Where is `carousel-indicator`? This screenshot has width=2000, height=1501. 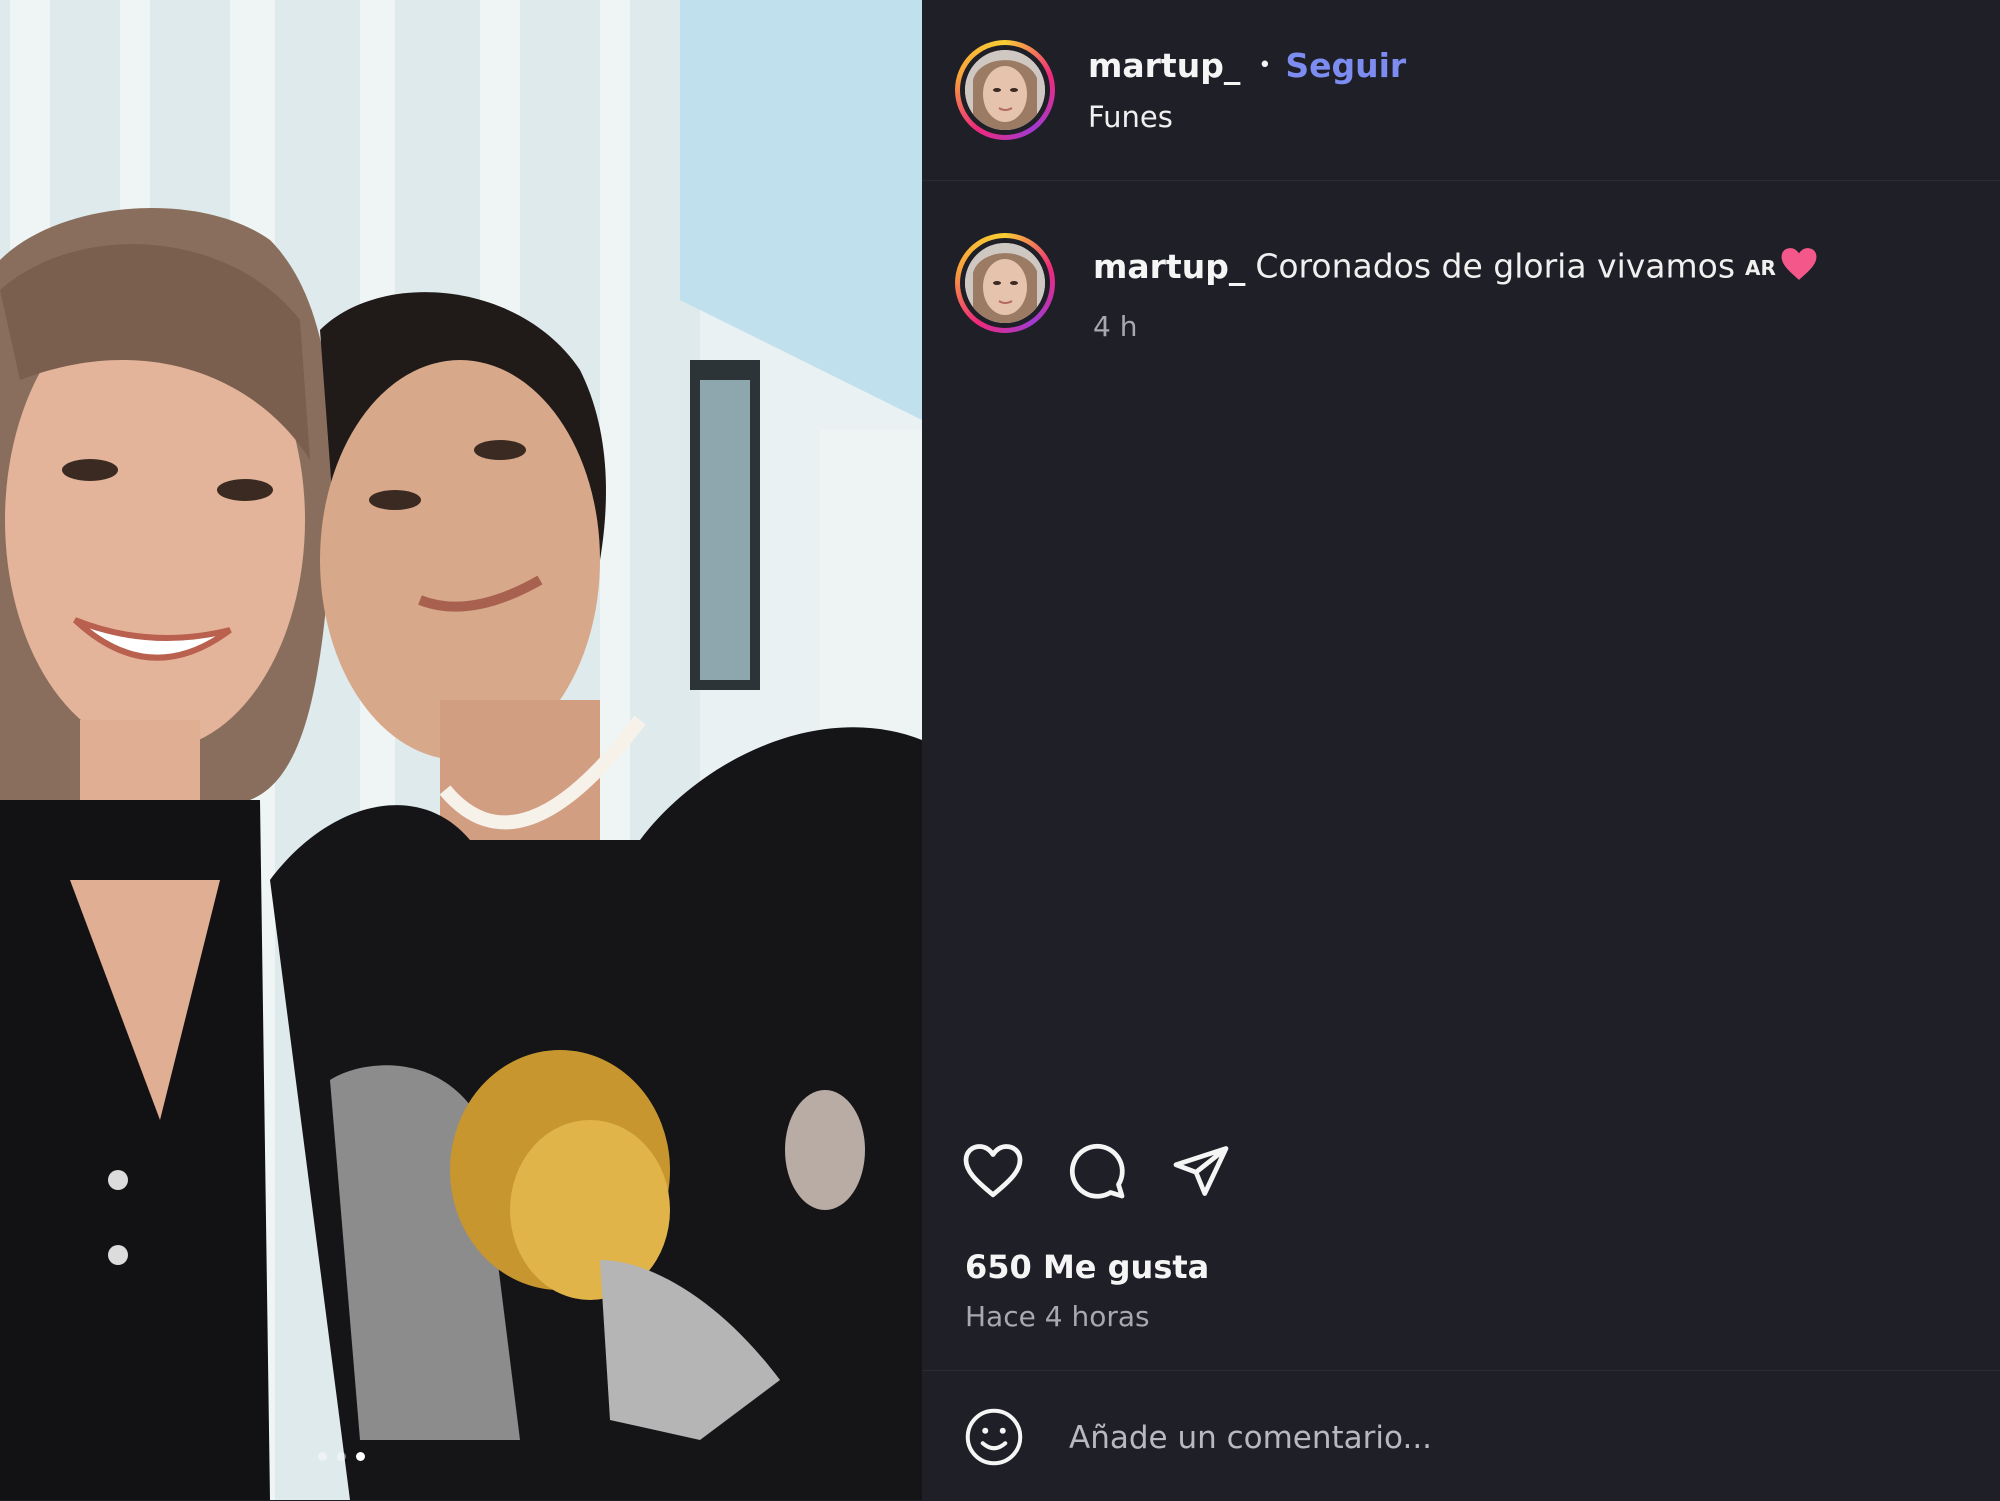
carousel-indicator is located at coordinates (341, 1456).